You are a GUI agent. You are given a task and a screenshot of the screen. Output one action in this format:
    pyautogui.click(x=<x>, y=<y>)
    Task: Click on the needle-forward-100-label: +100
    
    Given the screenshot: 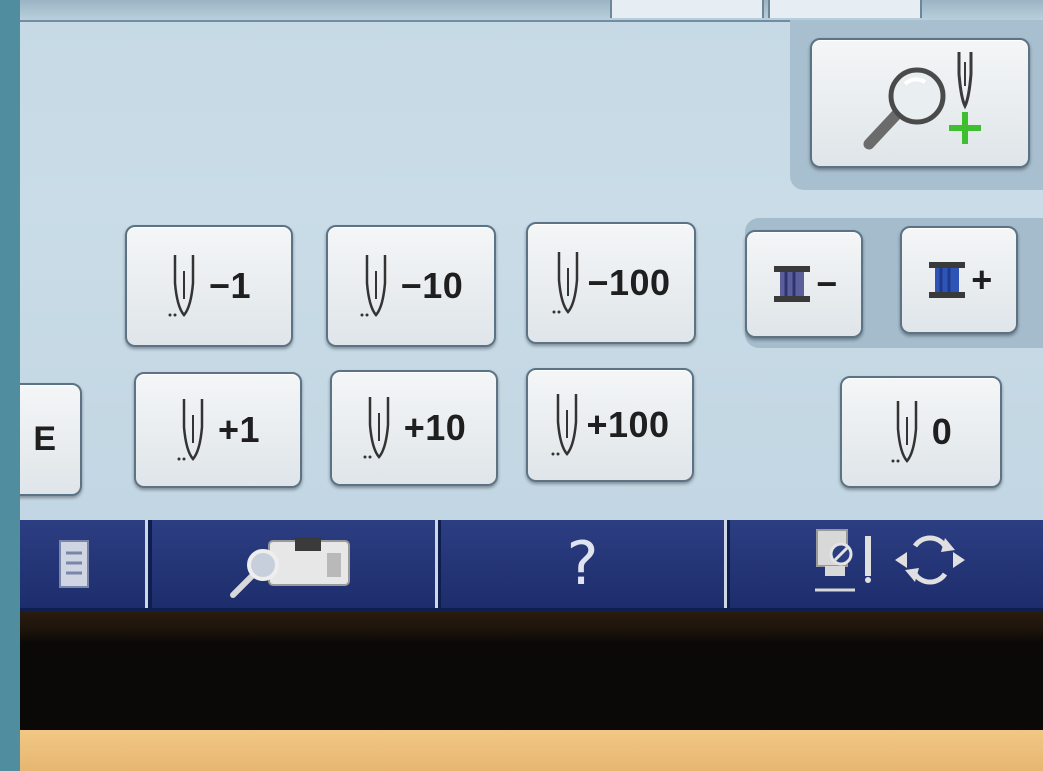 What is the action you would take?
    pyautogui.click(x=628, y=424)
    